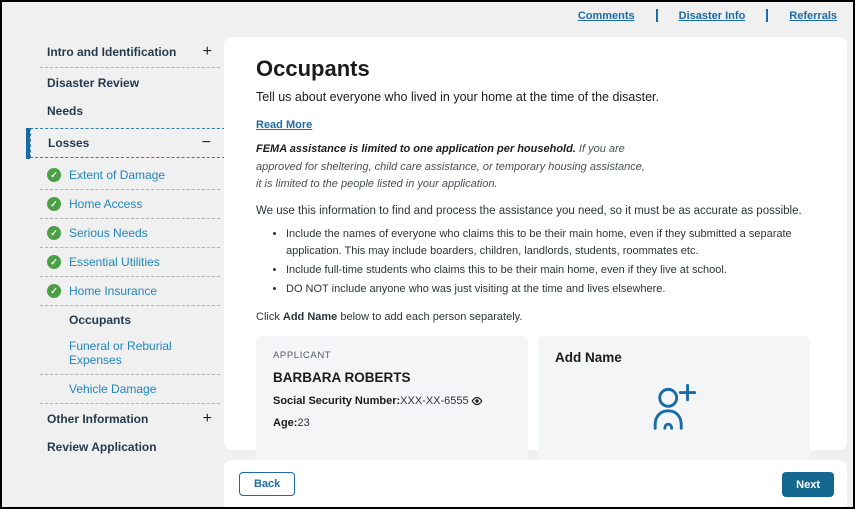 The image size is (855, 509). I want to click on sidebar-item-label: Other Information, so click(98, 419).